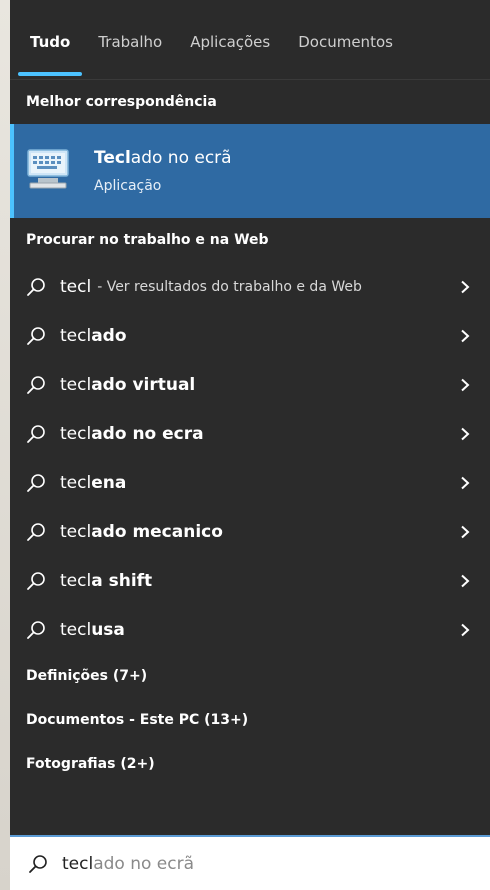 Image resolution: width=490 pixels, height=890 pixels. What do you see at coordinates (250, 580) in the screenshot?
I see `web-suggestion-item: tecla shift` at bounding box center [250, 580].